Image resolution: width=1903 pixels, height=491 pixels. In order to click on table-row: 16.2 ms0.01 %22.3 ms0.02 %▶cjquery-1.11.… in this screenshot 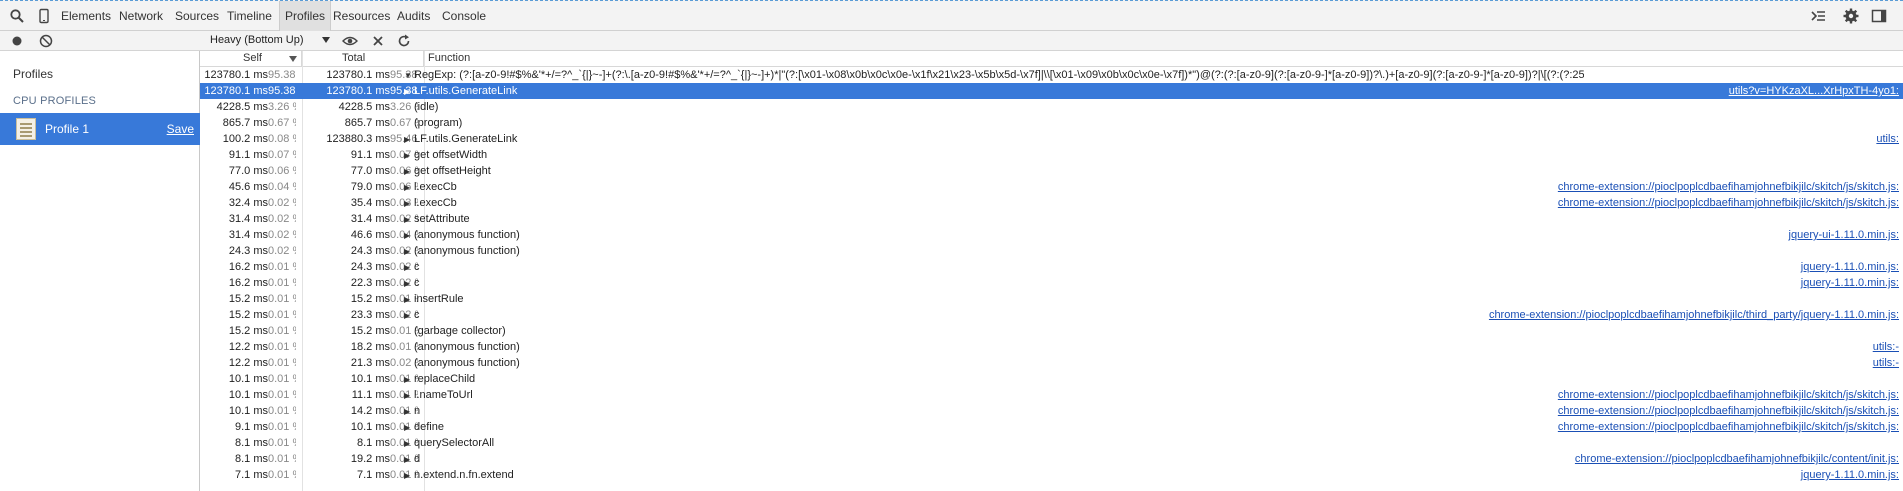, I will do `click(1051, 283)`.